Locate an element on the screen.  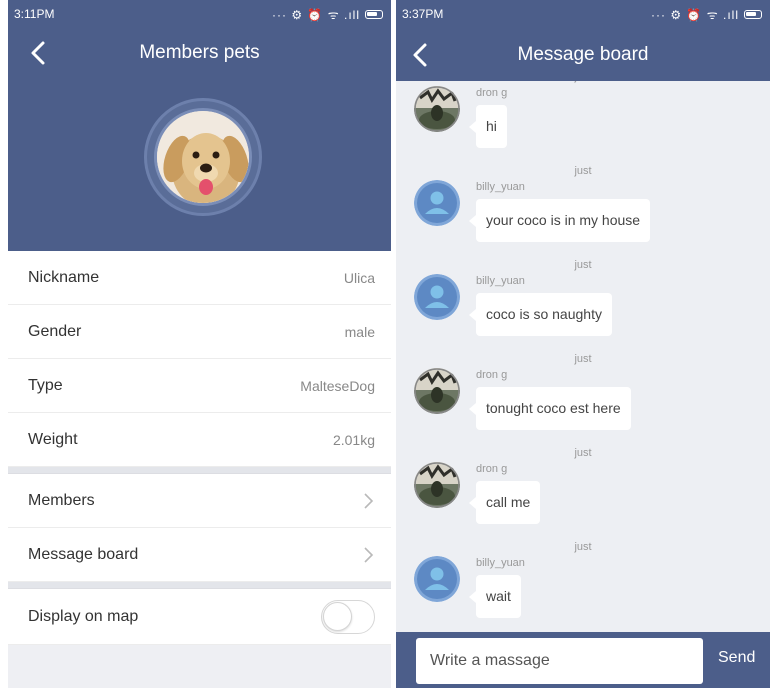
pet-avatar is located at coordinates (203, 157).